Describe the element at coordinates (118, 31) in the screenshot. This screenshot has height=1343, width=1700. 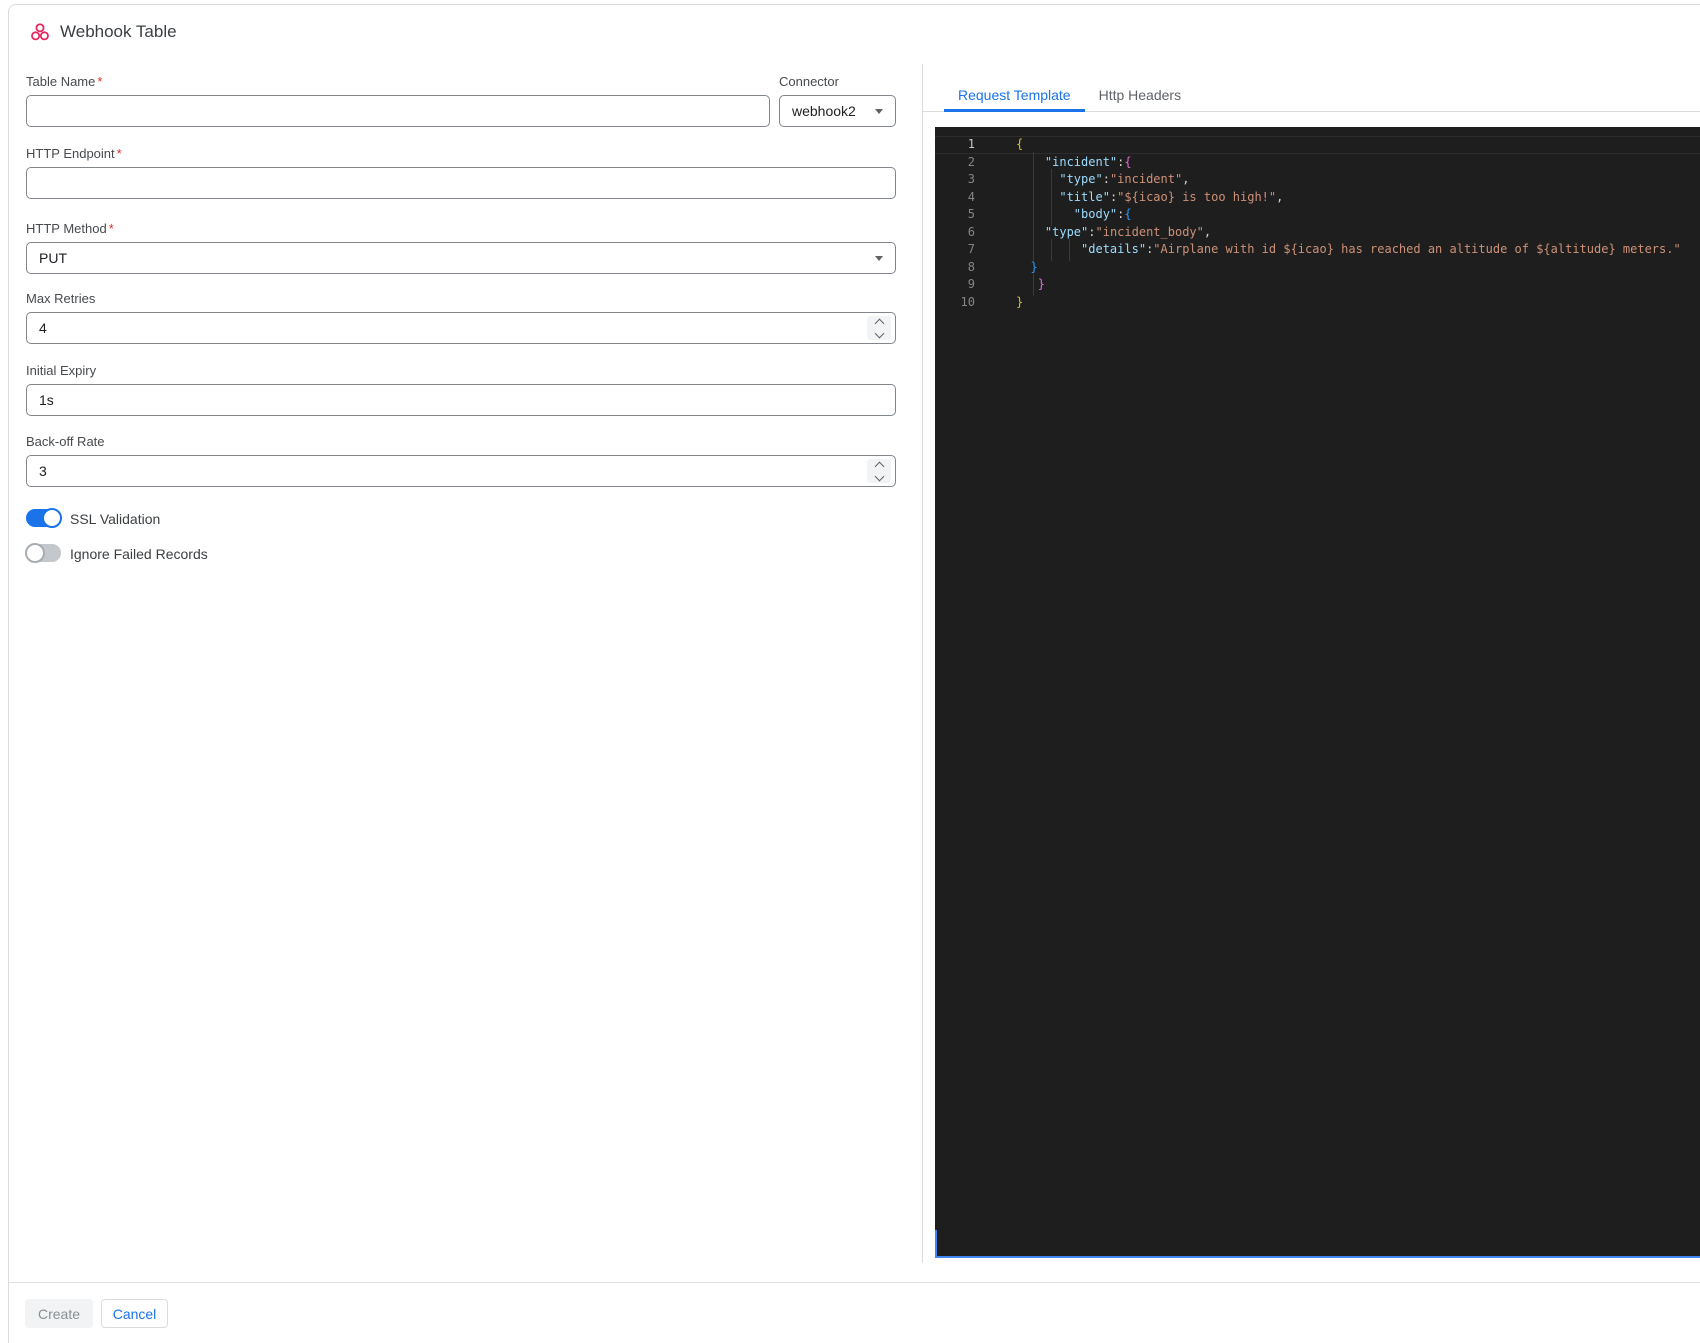
I see `page-title: Webhook Table` at that location.